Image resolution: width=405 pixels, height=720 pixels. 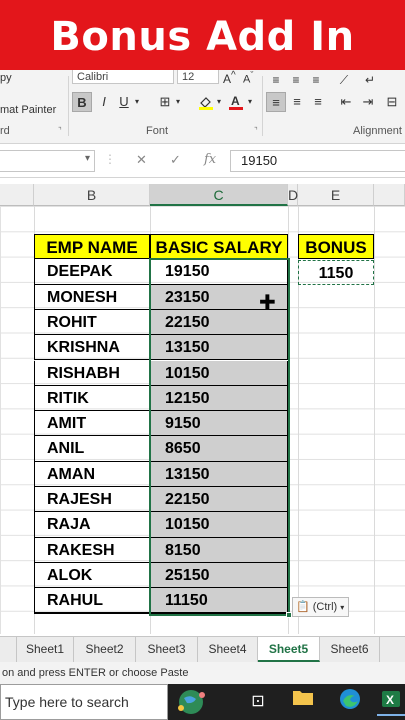 What do you see at coordinates (87, 158) in the screenshot?
I see `name-box-dropdown-icon: ▾` at bounding box center [87, 158].